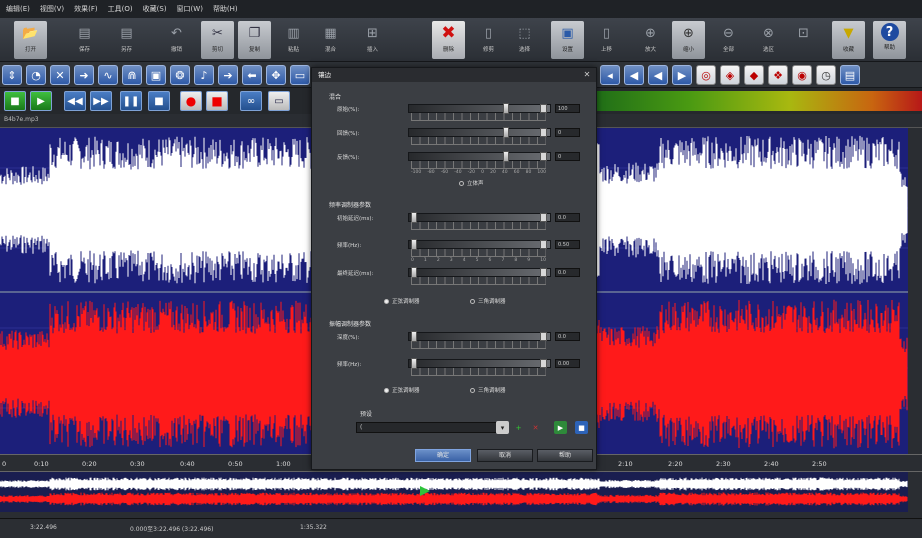 The height and width of the screenshot is (538, 922). Describe the element at coordinates (658, 75) in the screenshot. I see `effect-speaker-right-icon: ◀` at that location.